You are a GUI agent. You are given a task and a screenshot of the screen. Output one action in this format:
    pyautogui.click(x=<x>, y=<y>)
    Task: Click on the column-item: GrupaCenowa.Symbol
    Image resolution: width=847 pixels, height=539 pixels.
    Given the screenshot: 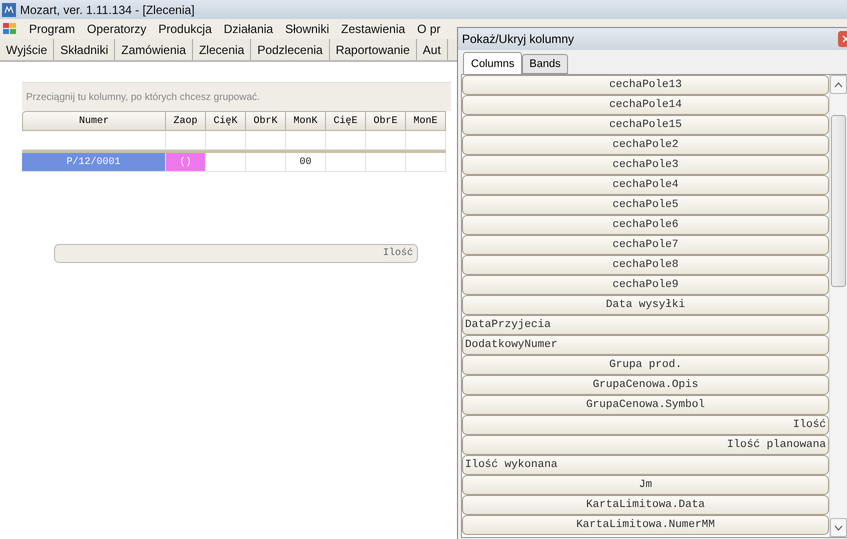 What is the action you would take?
    pyautogui.click(x=645, y=405)
    